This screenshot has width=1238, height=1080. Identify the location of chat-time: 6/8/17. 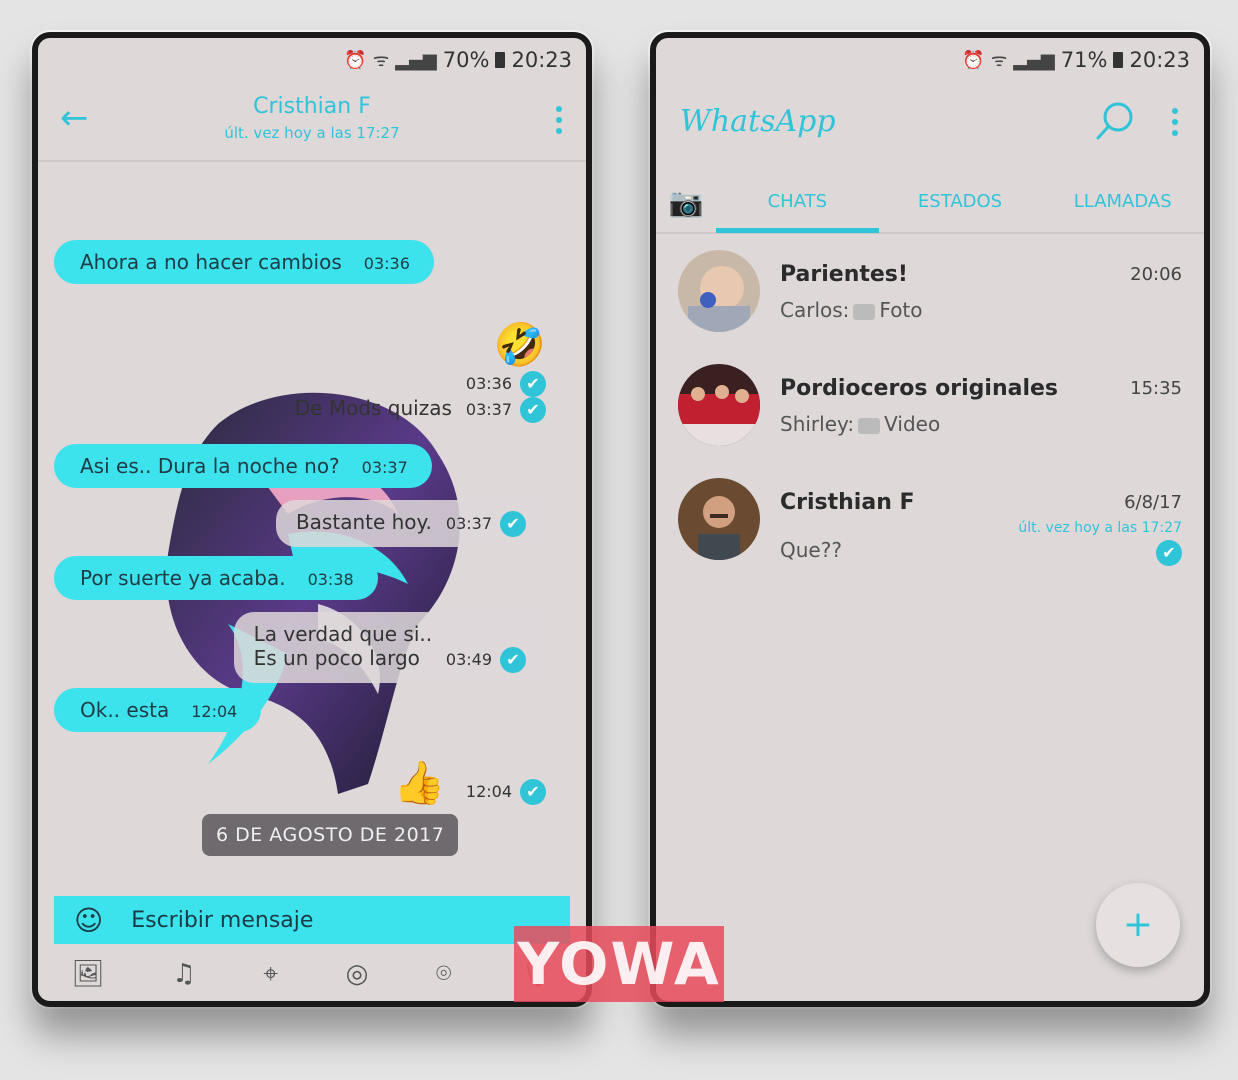
(1153, 502).